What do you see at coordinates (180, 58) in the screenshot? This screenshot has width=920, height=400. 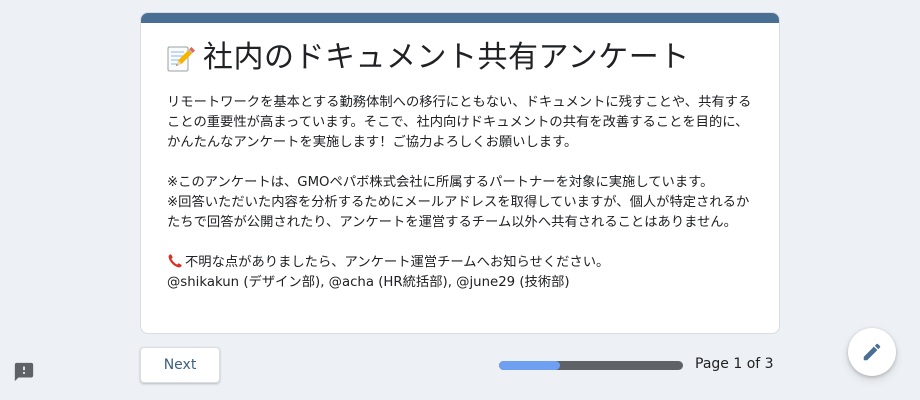 I see `memo-pencil-icon` at bounding box center [180, 58].